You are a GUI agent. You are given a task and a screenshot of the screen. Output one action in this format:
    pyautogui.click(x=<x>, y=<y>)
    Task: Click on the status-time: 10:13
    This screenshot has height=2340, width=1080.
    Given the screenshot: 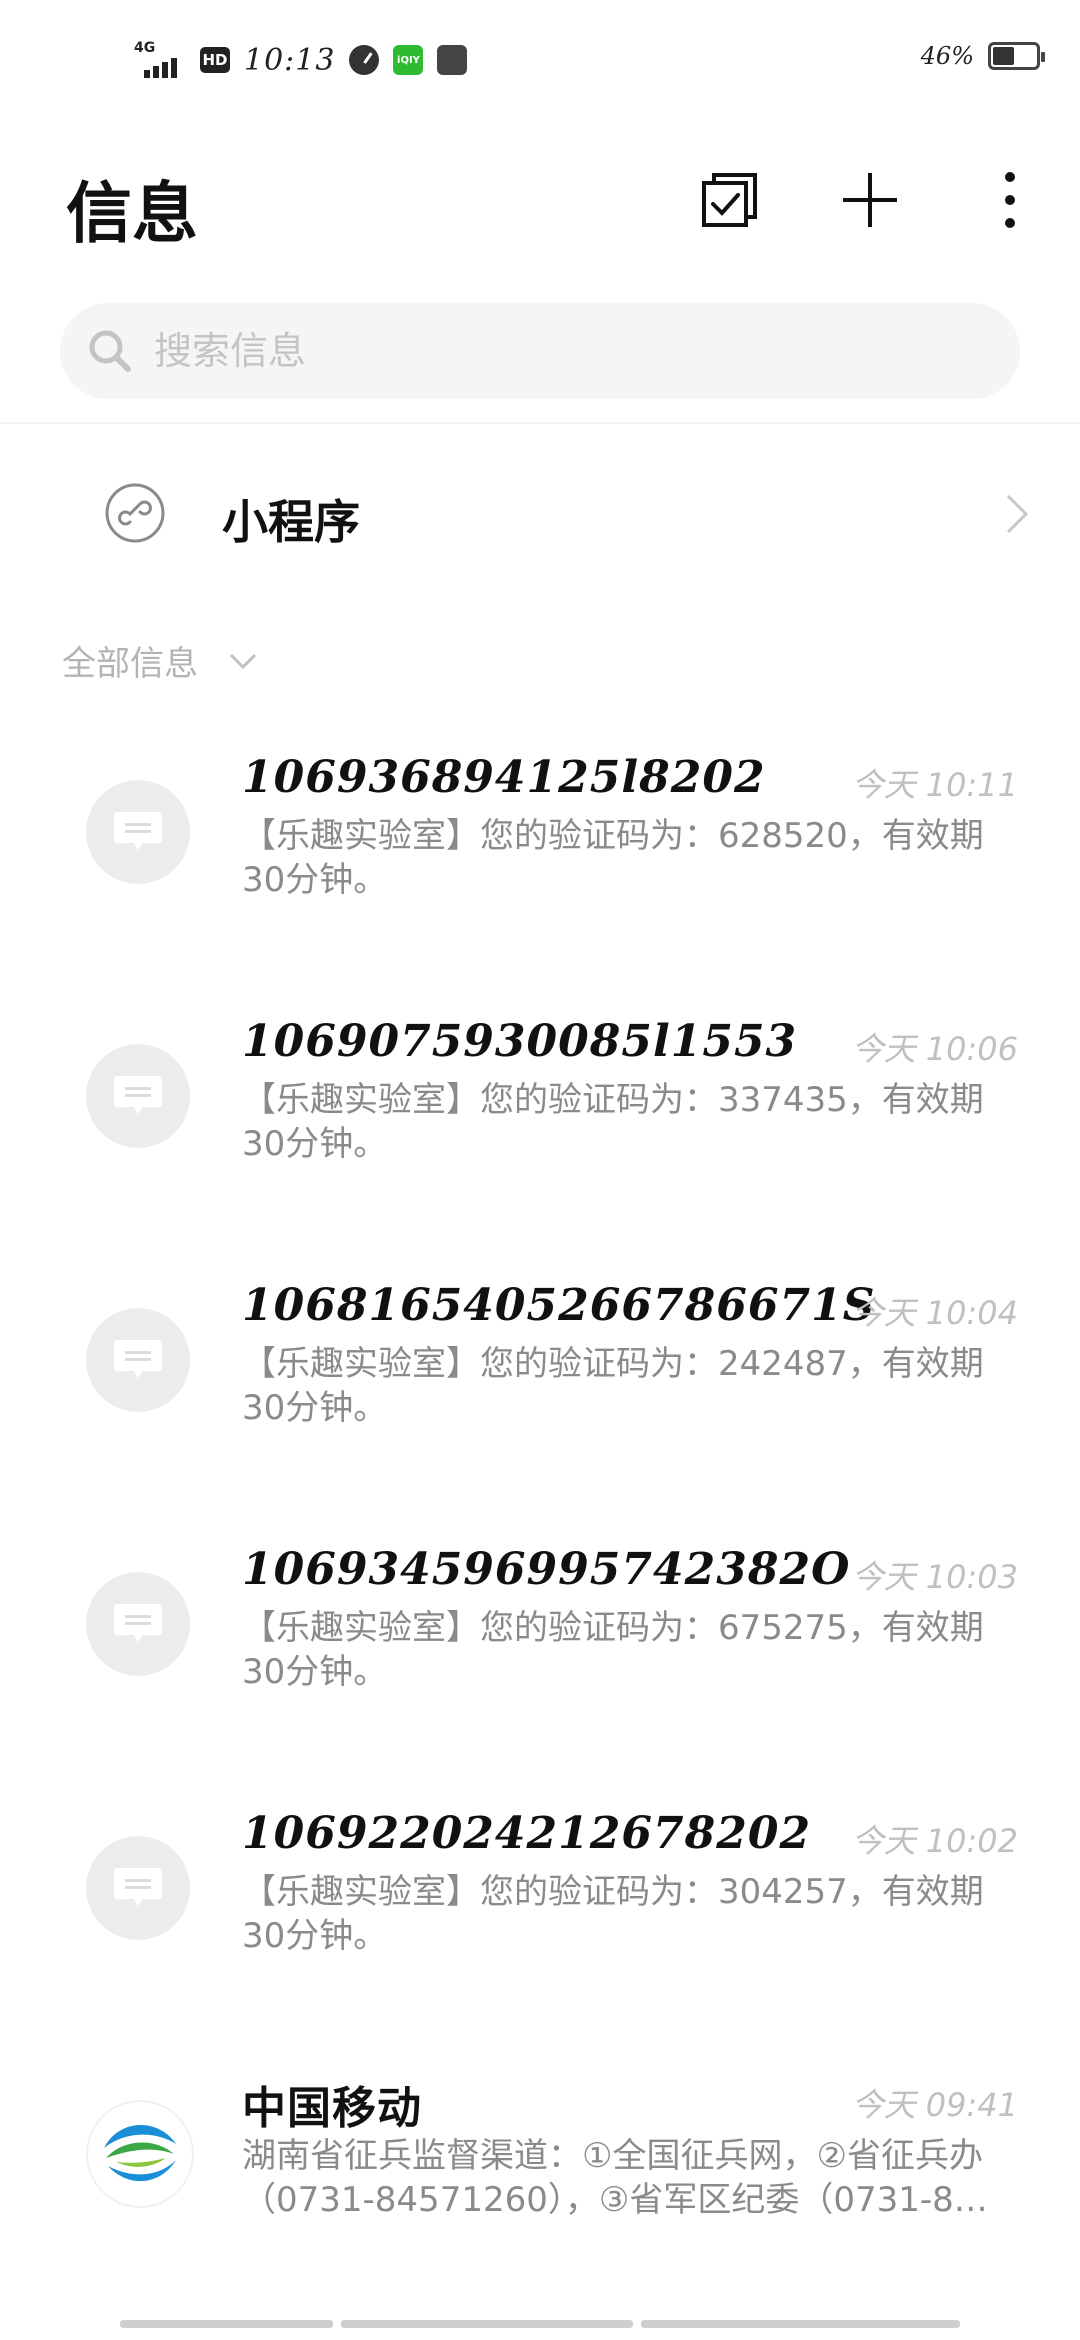 What is the action you would take?
    pyautogui.click(x=290, y=60)
    